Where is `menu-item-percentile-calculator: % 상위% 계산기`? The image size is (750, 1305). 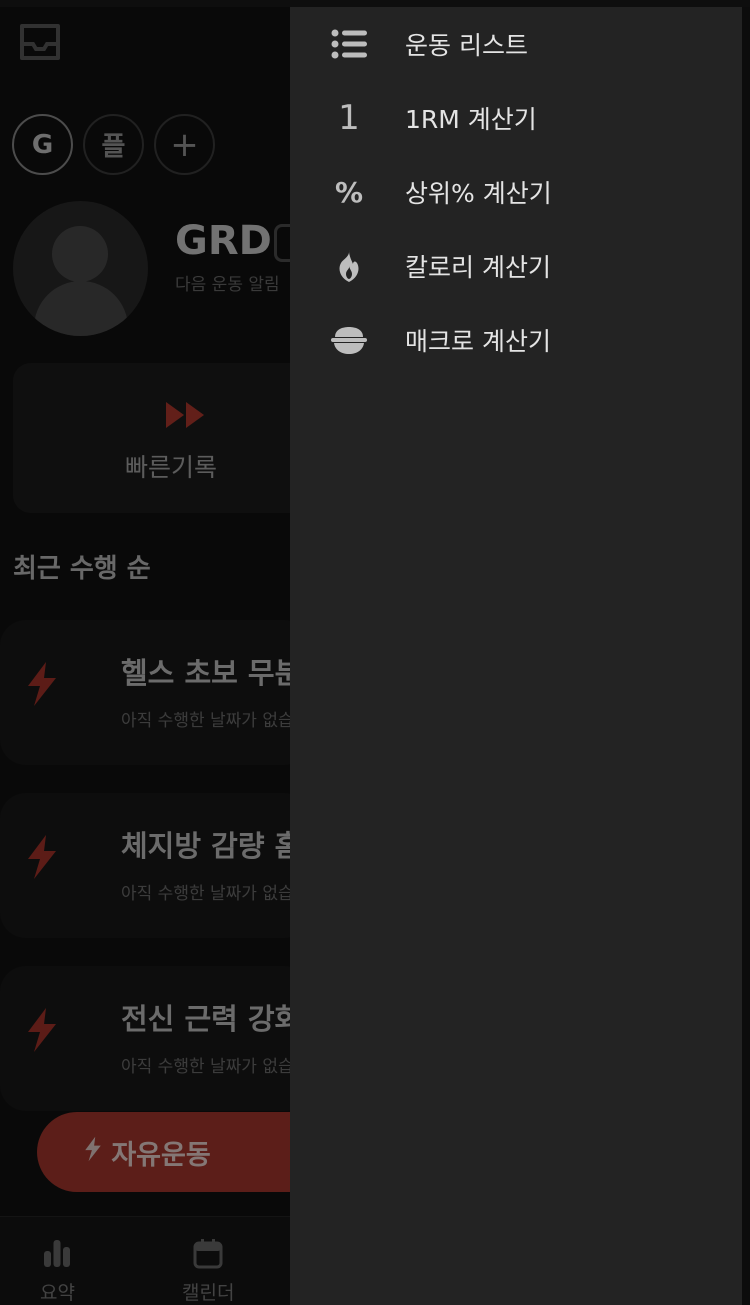 menu-item-percentile-calculator: % 상위% 계산기 is located at coordinates (516, 192).